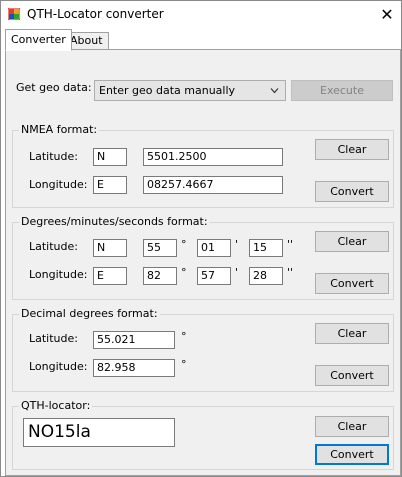  Describe the element at coordinates (352, 426) in the screenshot. I see `qth-clear-button: Clear` at that location.